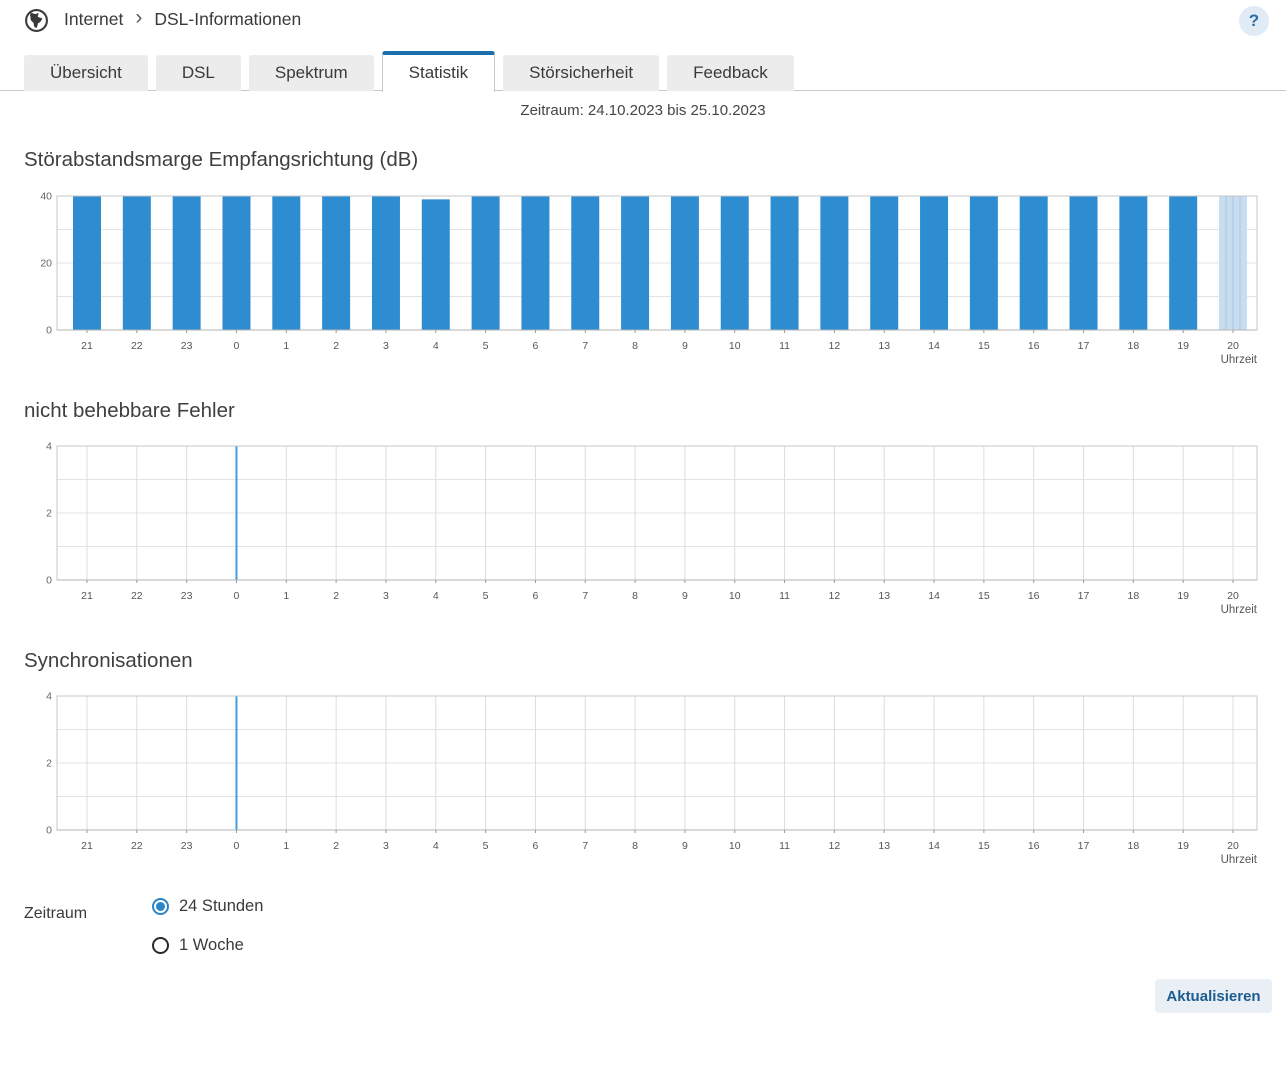 The image size is (1286, 1069). What do you see at coordinates (438, 71) in the screenshot?
I see `tab-statistik: Statistik` at bounding box center [438, 71].